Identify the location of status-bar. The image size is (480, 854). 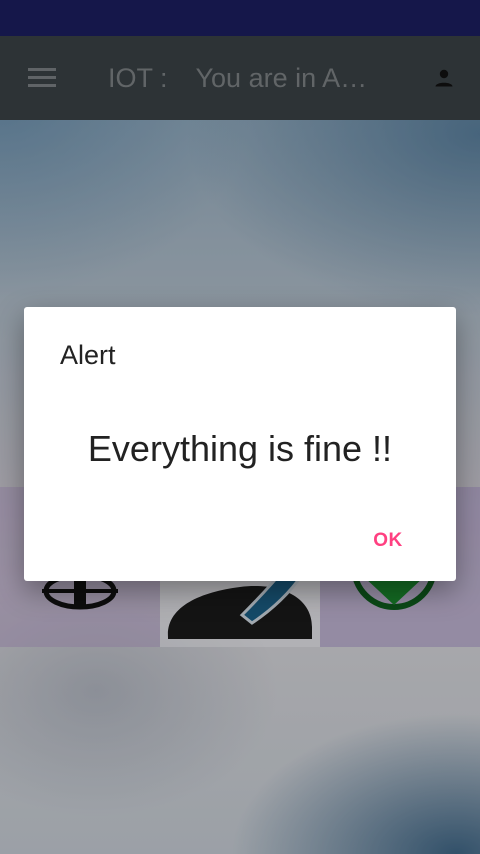
(240, 18).